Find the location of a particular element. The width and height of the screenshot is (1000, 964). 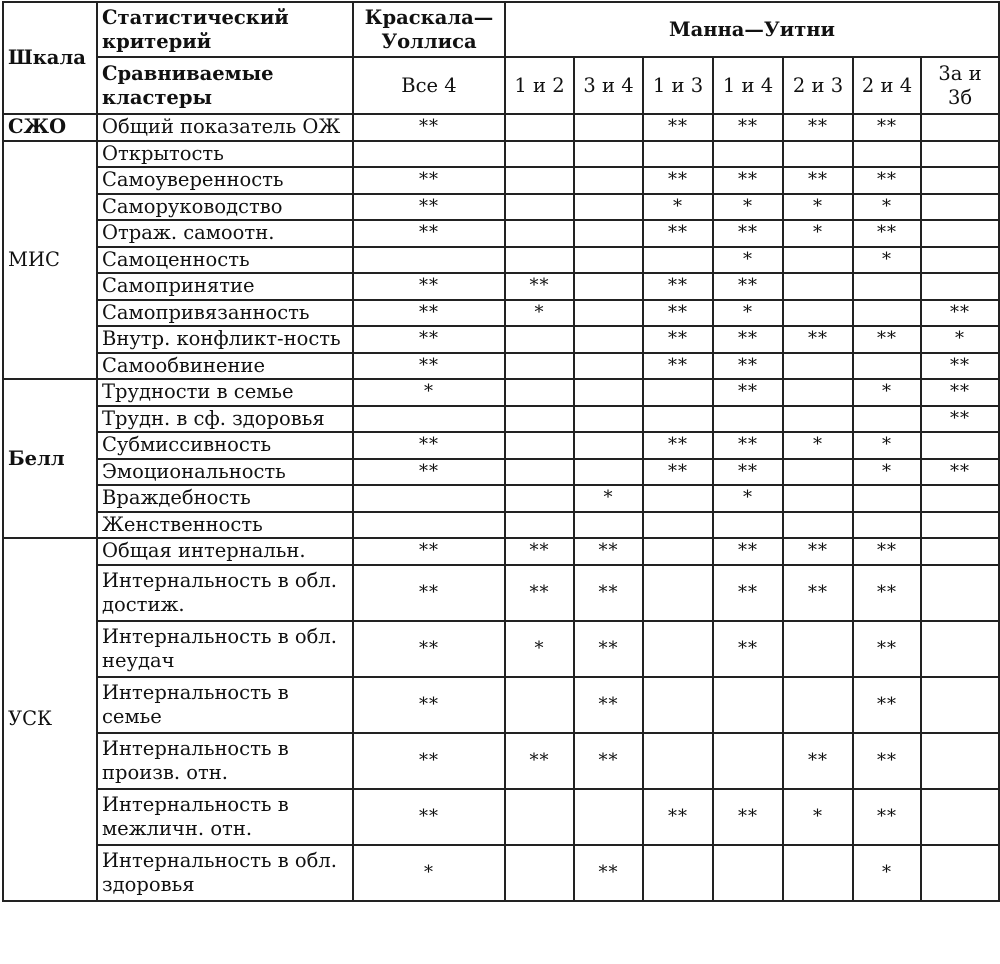

scale-group-cell: УСК is located at coordinates (50, 719).